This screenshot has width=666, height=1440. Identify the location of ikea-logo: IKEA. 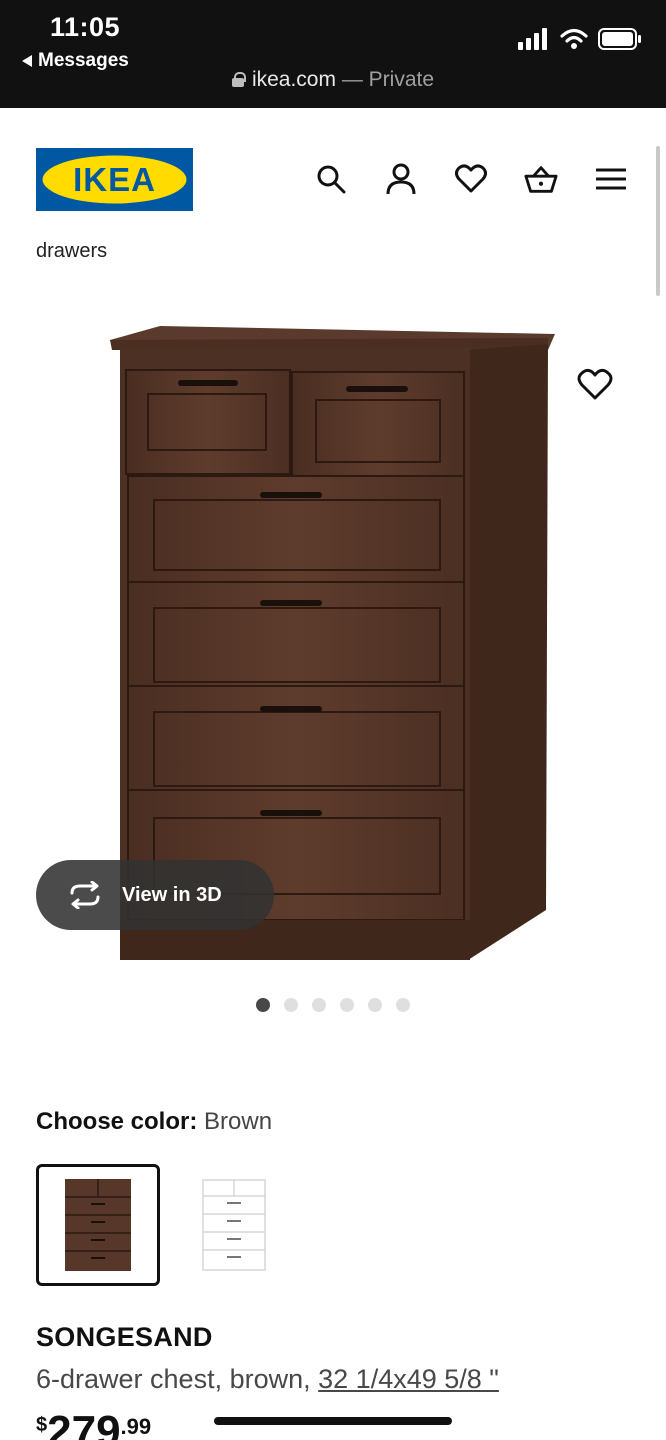
(114, 179).